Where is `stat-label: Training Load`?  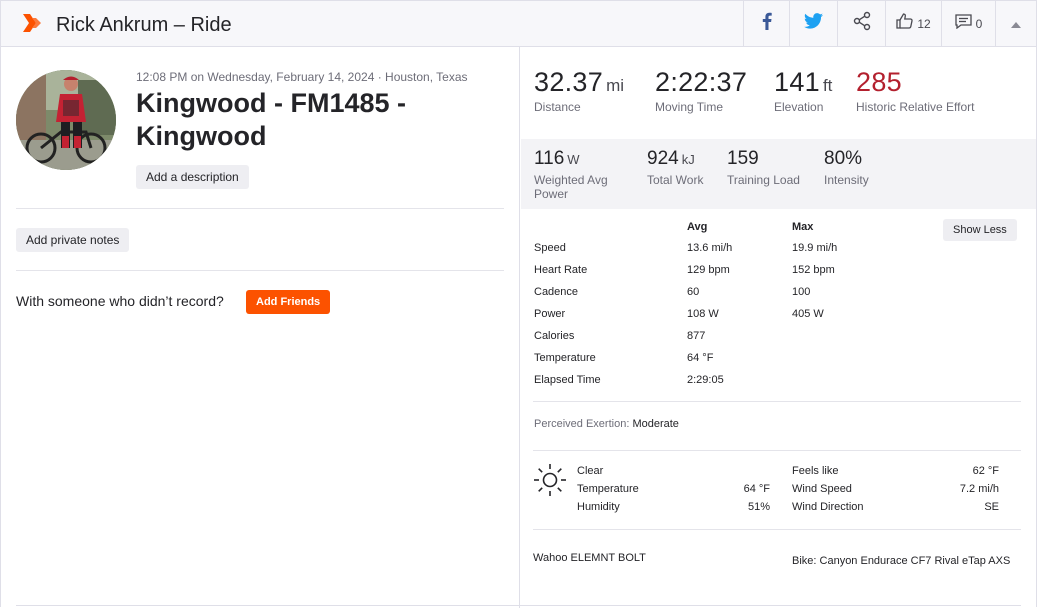
stat-label: Training Load is located at coordinates (763, 180).